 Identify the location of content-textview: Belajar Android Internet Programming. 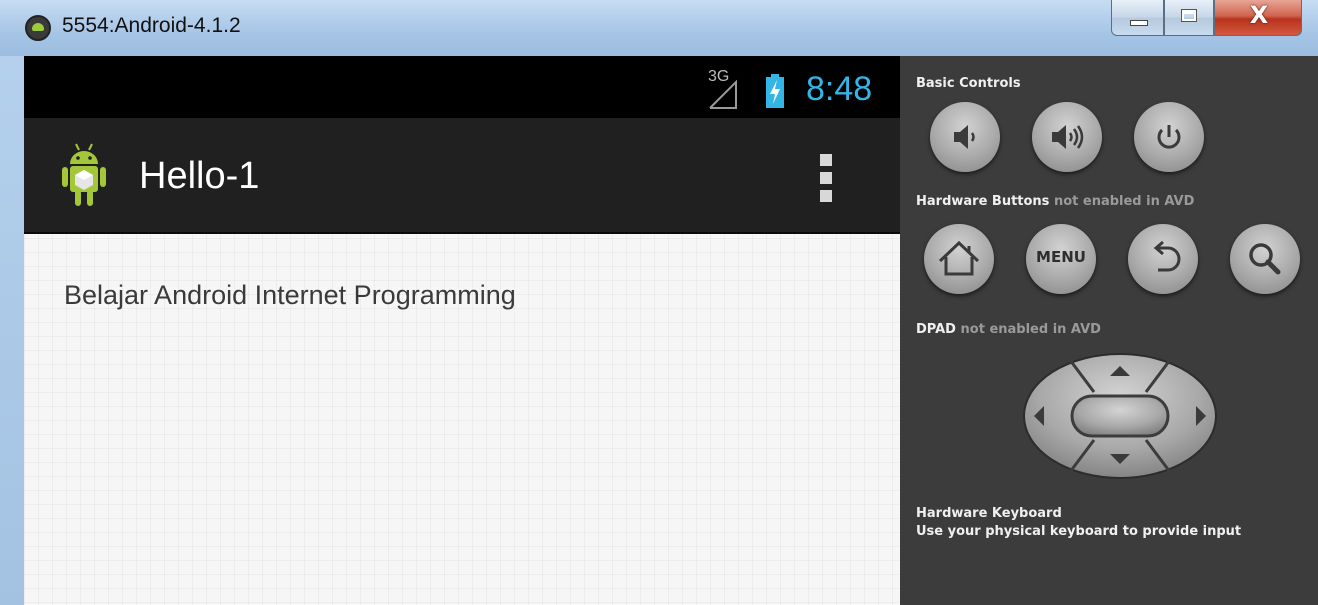
(290, 295).